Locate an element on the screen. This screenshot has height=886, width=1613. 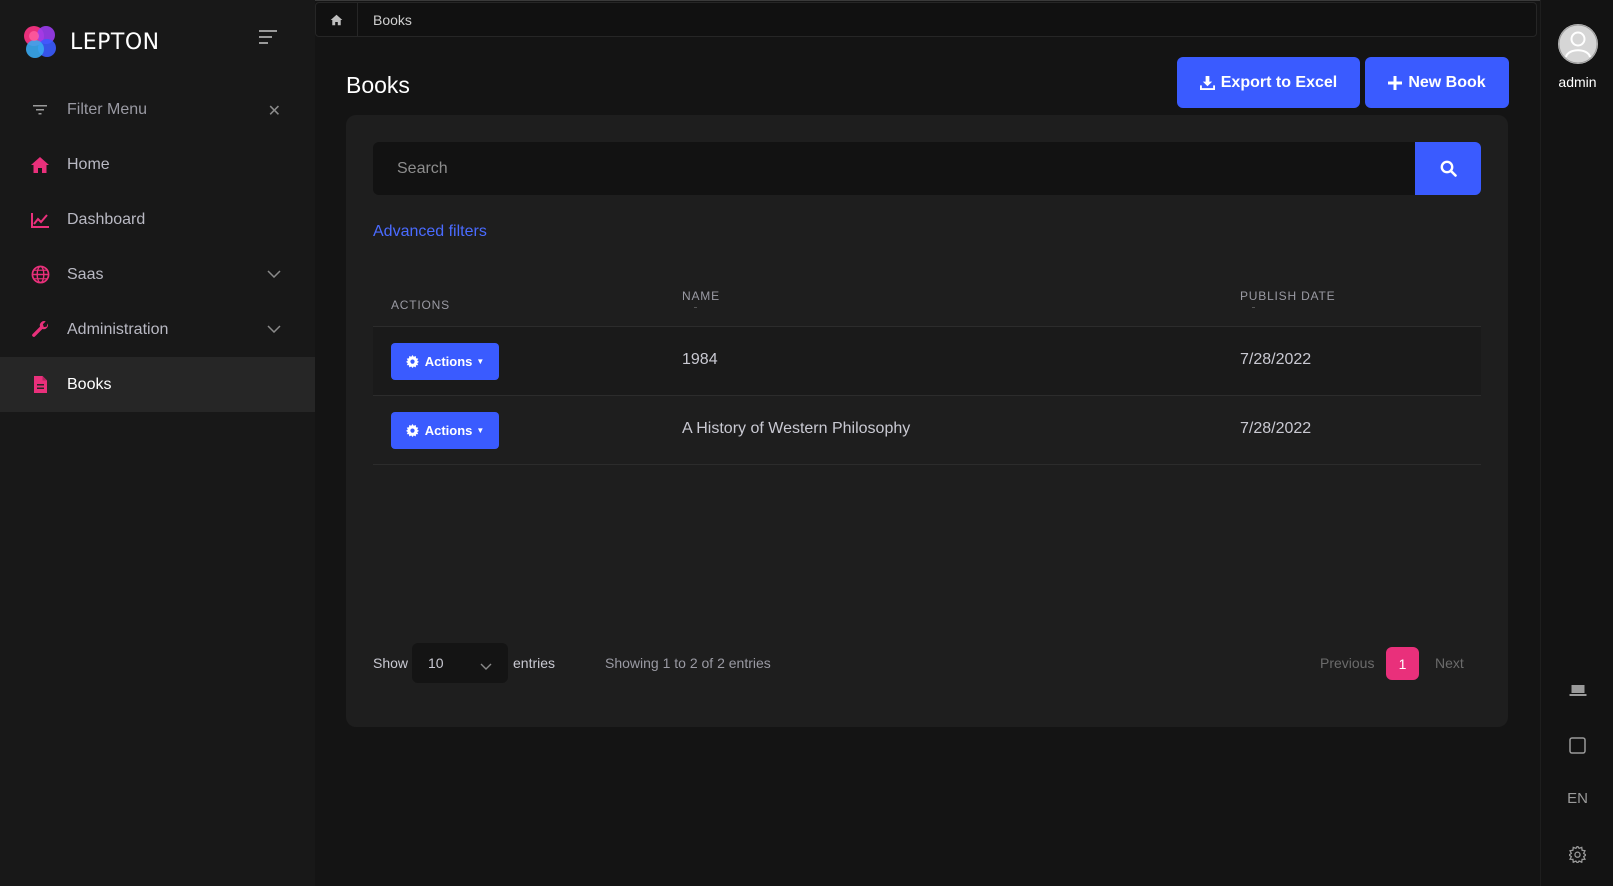
new-book-label: New Book is located at coordinates (1447, 82).